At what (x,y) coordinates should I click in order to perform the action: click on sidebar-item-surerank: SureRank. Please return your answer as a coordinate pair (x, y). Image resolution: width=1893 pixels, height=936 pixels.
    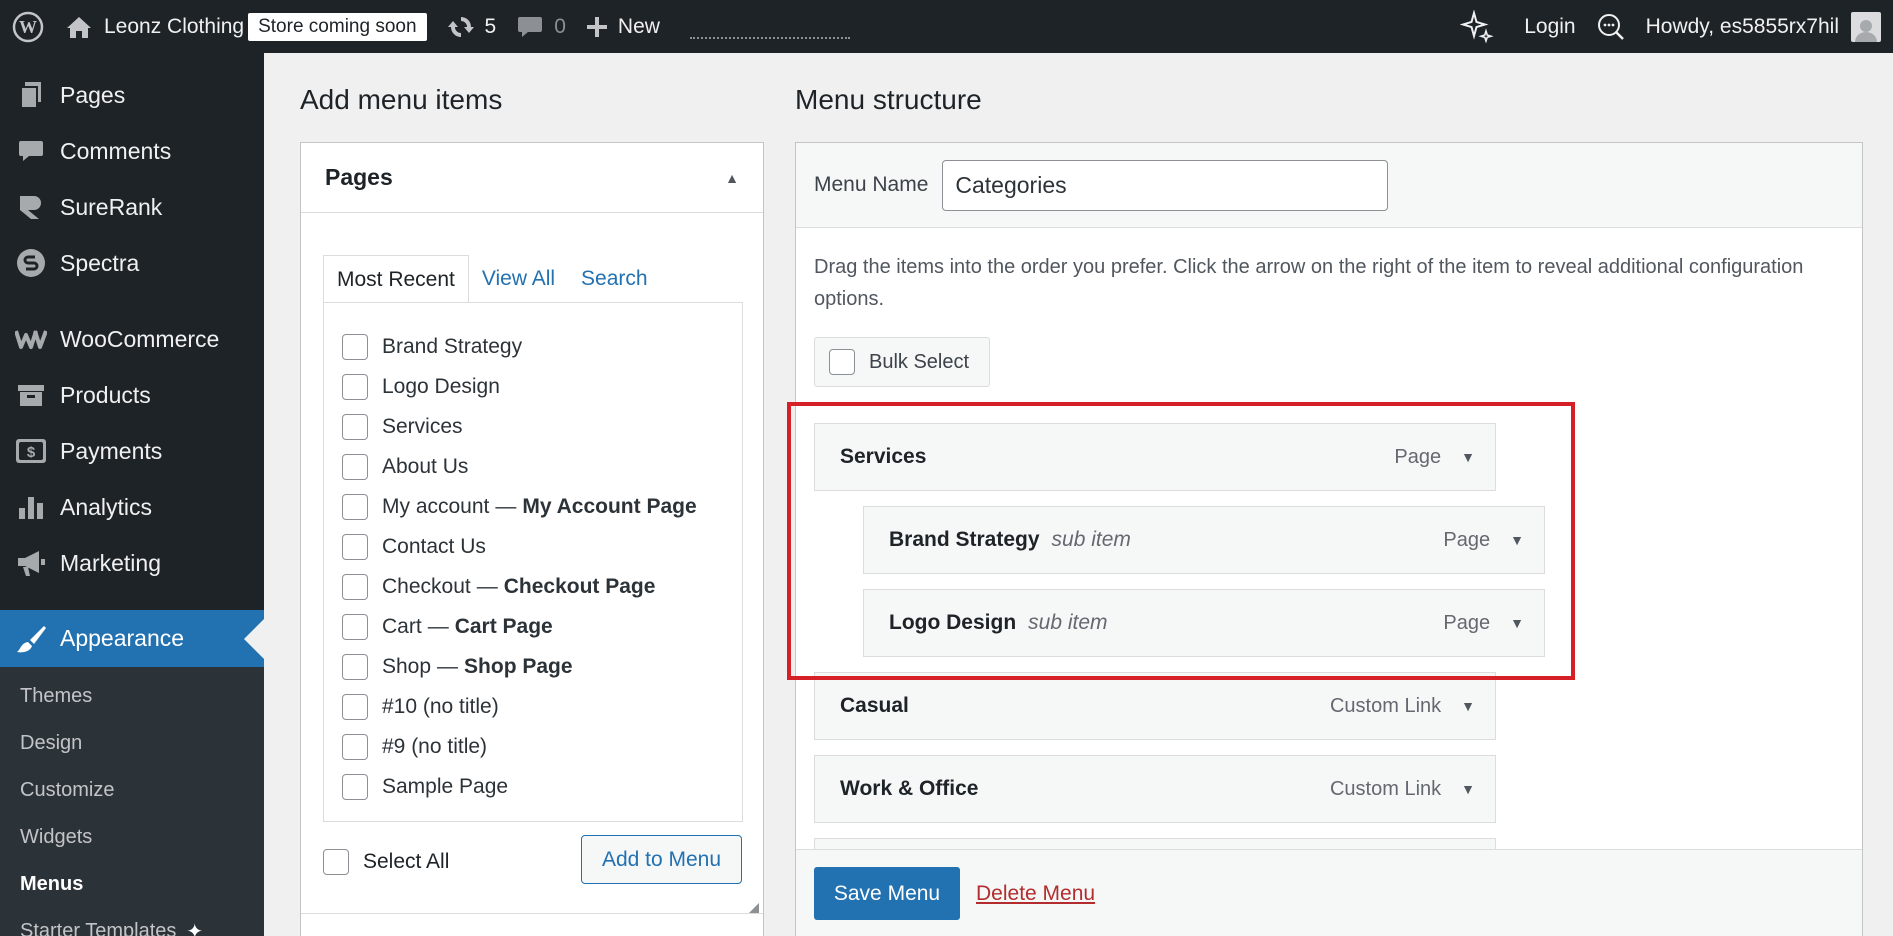
    Looking at the image, I should click on (132, 207).